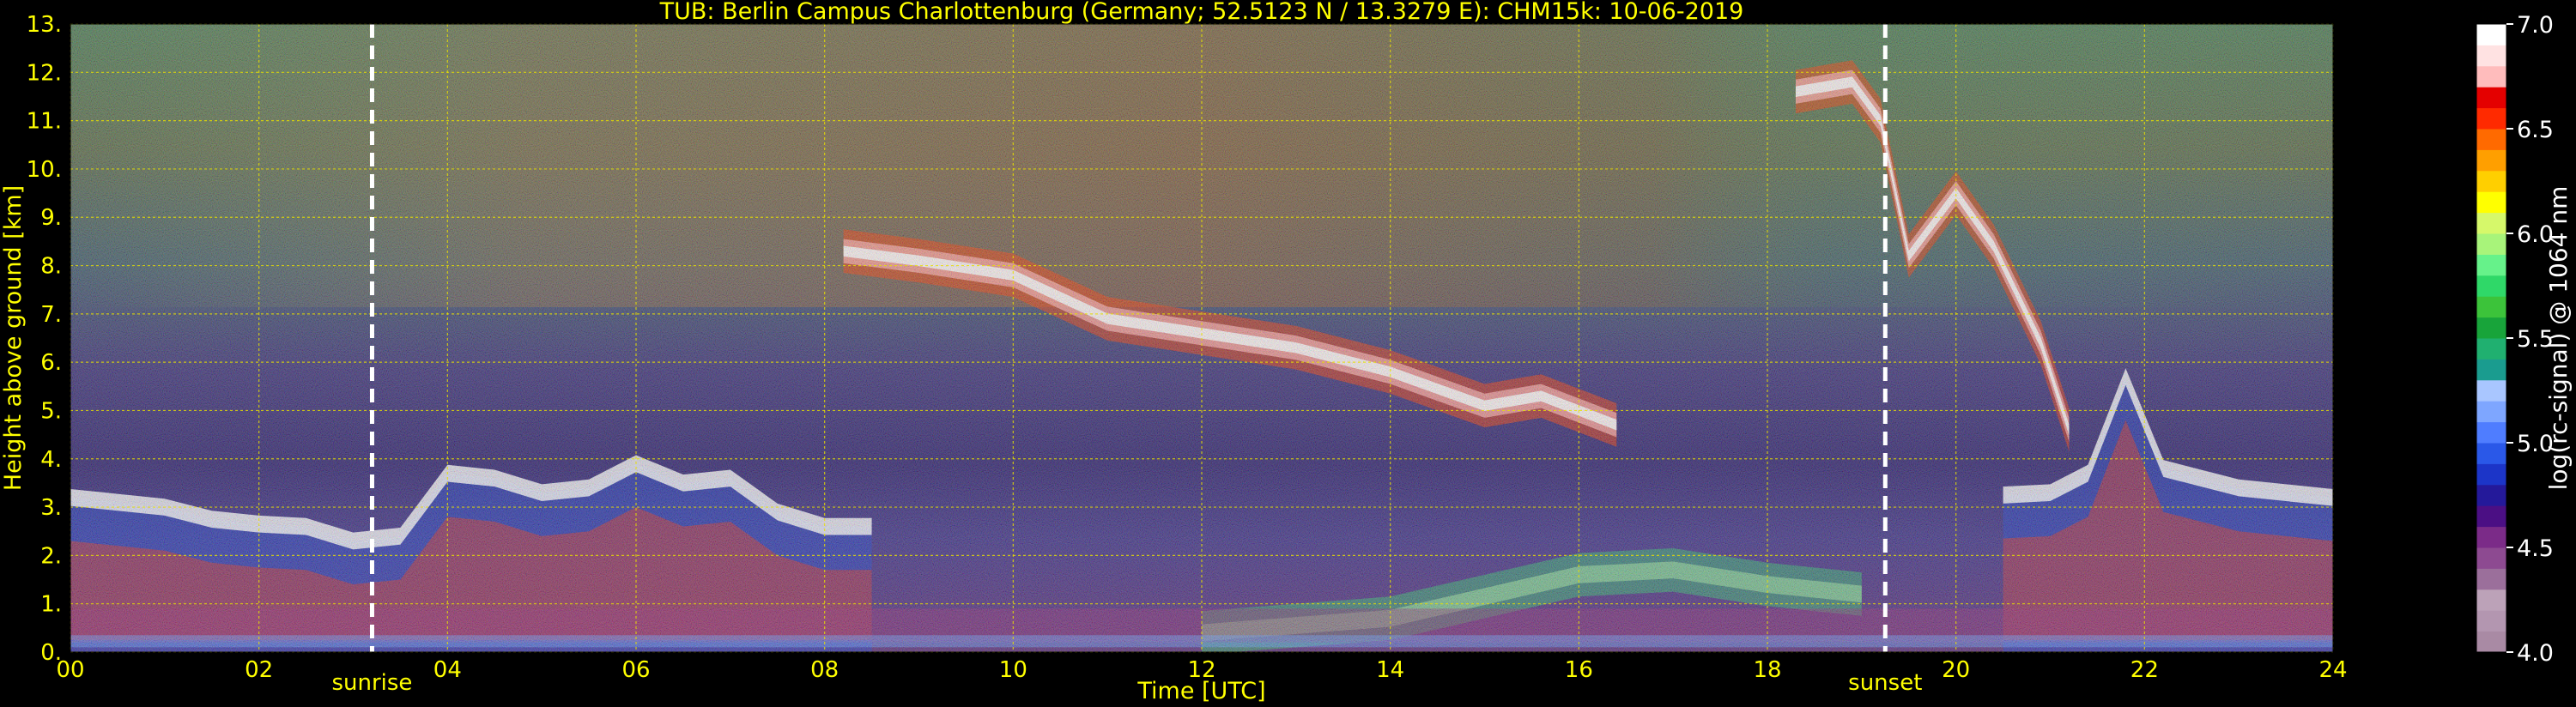 Image resolution: width=2576 pixels, height=707 pixels. I want to click on x-tick-label: 20, so click(1956, 670).